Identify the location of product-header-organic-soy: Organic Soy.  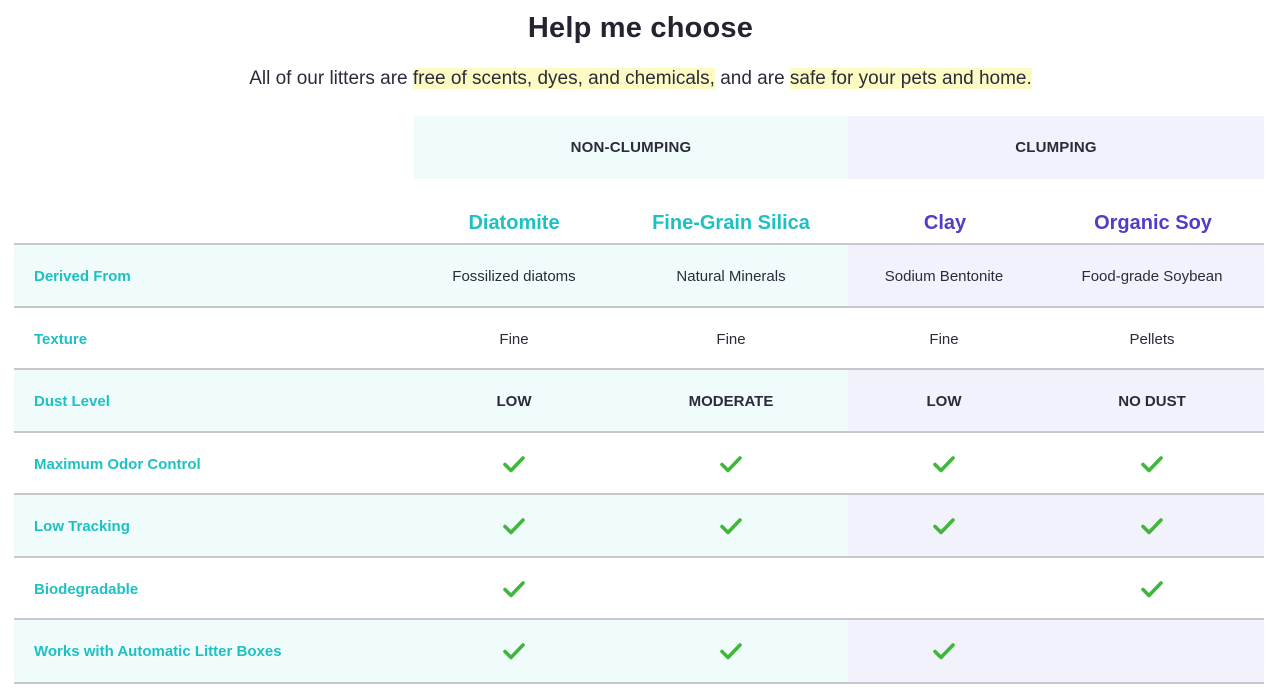
(1153, 222).